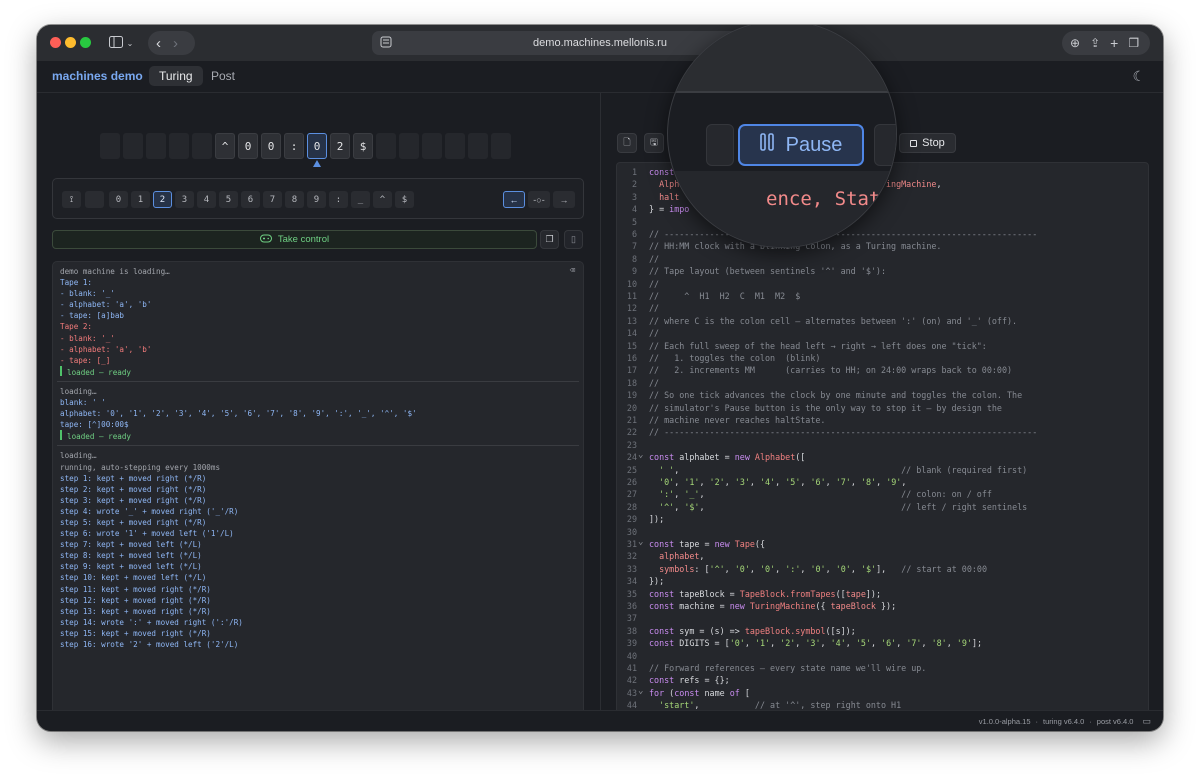 This screenshot has height=780, width=1200. Describe the element at coordinates (1114, 43) in the screenshot. I see `new-tab-icon: +` at that location.